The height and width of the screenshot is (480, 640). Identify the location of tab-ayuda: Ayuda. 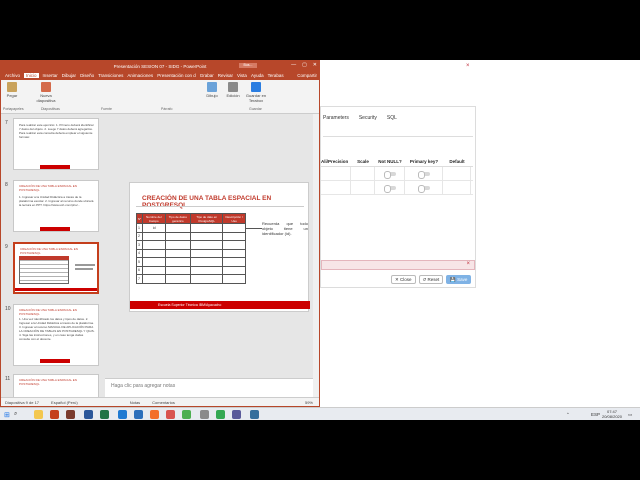
(257, 75).